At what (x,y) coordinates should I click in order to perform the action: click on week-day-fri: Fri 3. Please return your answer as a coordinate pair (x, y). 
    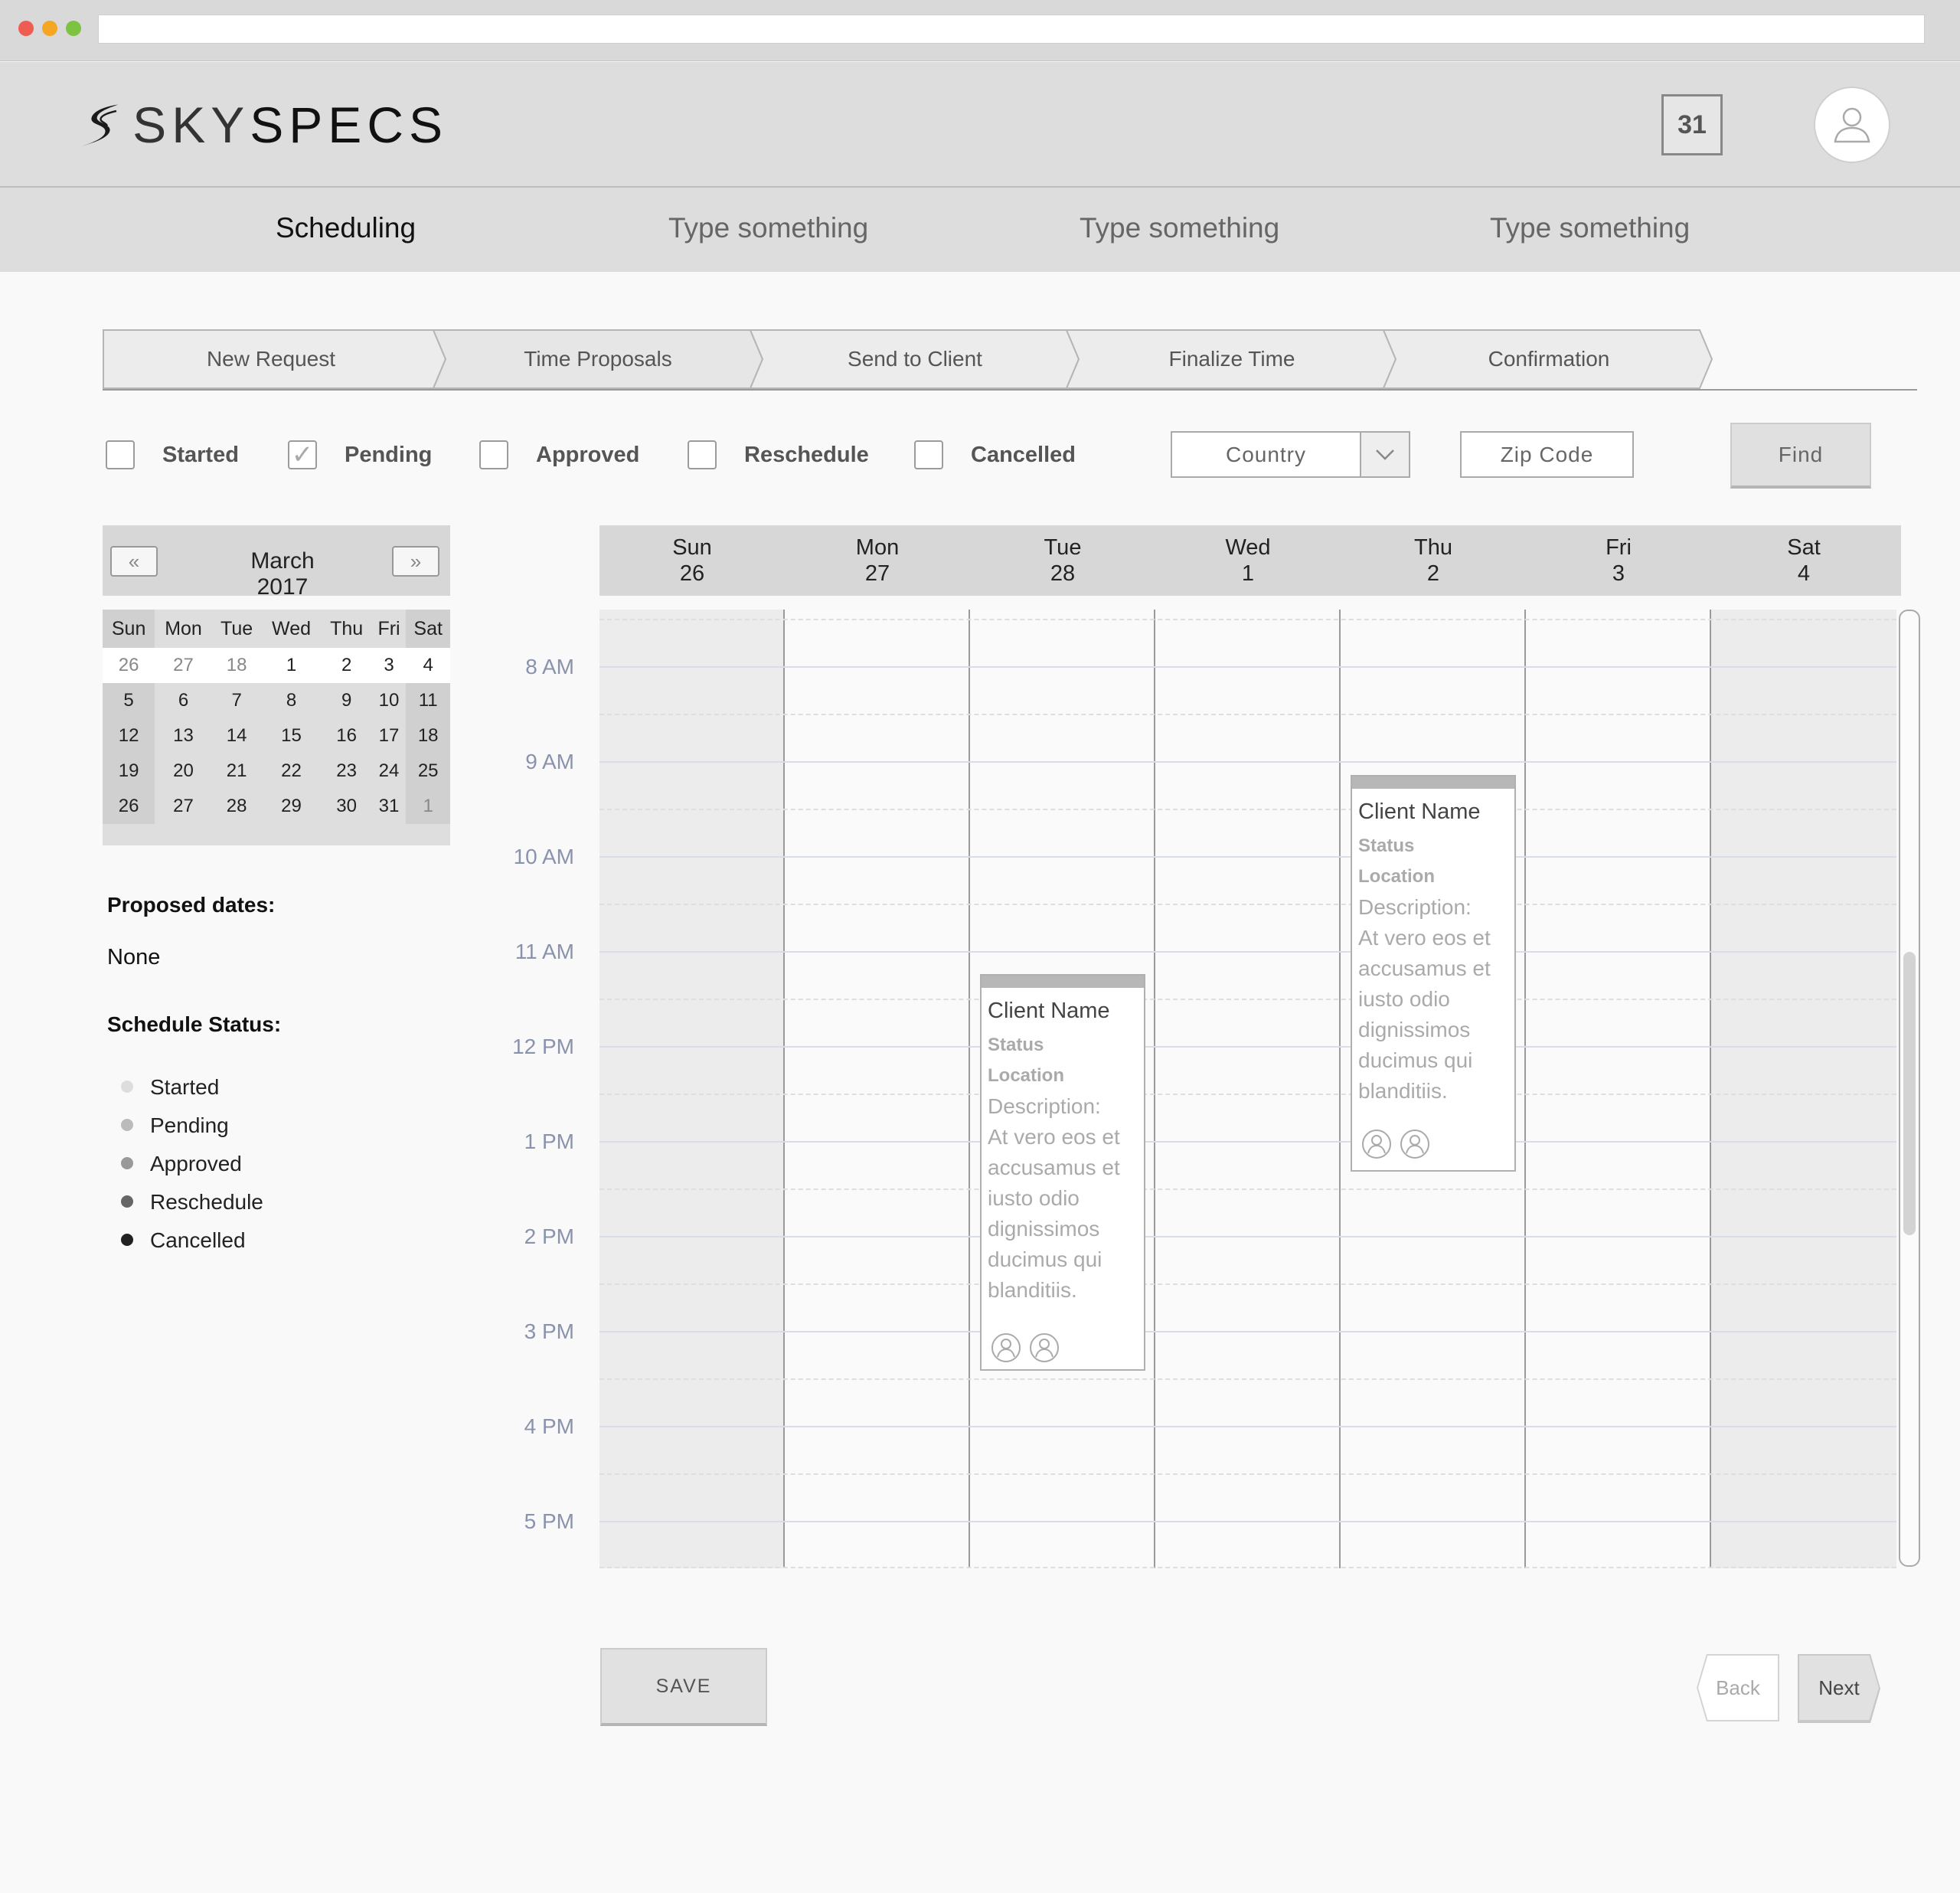
    Looking at the image, I should click on (1618, 561).